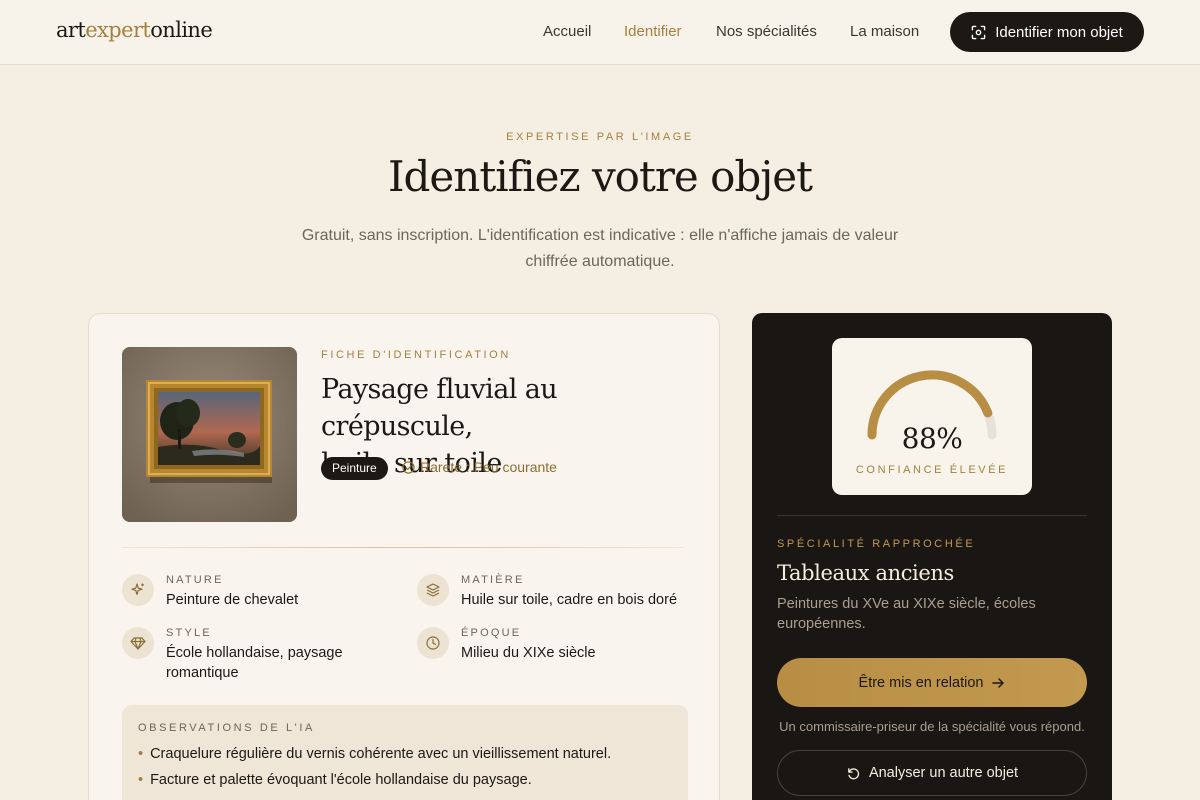 The height and width of the screenshot is (800, 1200). I want to click on attribute-label: ÉPOQUE, so click(491, 633).